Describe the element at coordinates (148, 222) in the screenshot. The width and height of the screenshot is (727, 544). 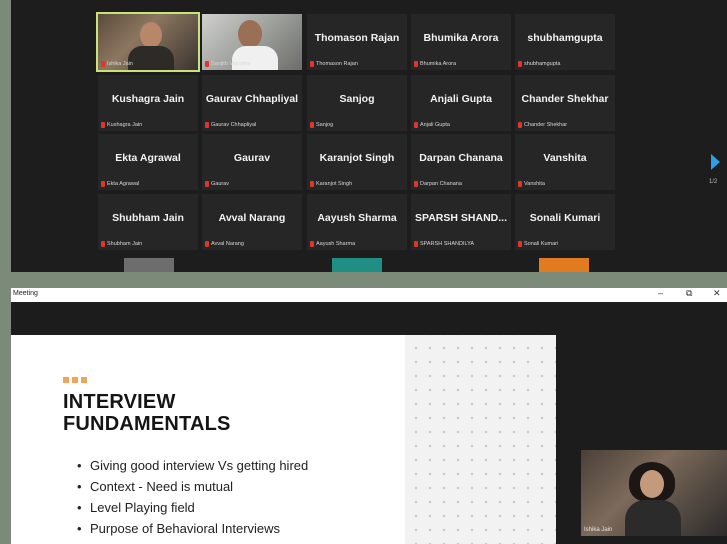
I see `participant-tile: Shubham Jain Shubham Jain` at that location.